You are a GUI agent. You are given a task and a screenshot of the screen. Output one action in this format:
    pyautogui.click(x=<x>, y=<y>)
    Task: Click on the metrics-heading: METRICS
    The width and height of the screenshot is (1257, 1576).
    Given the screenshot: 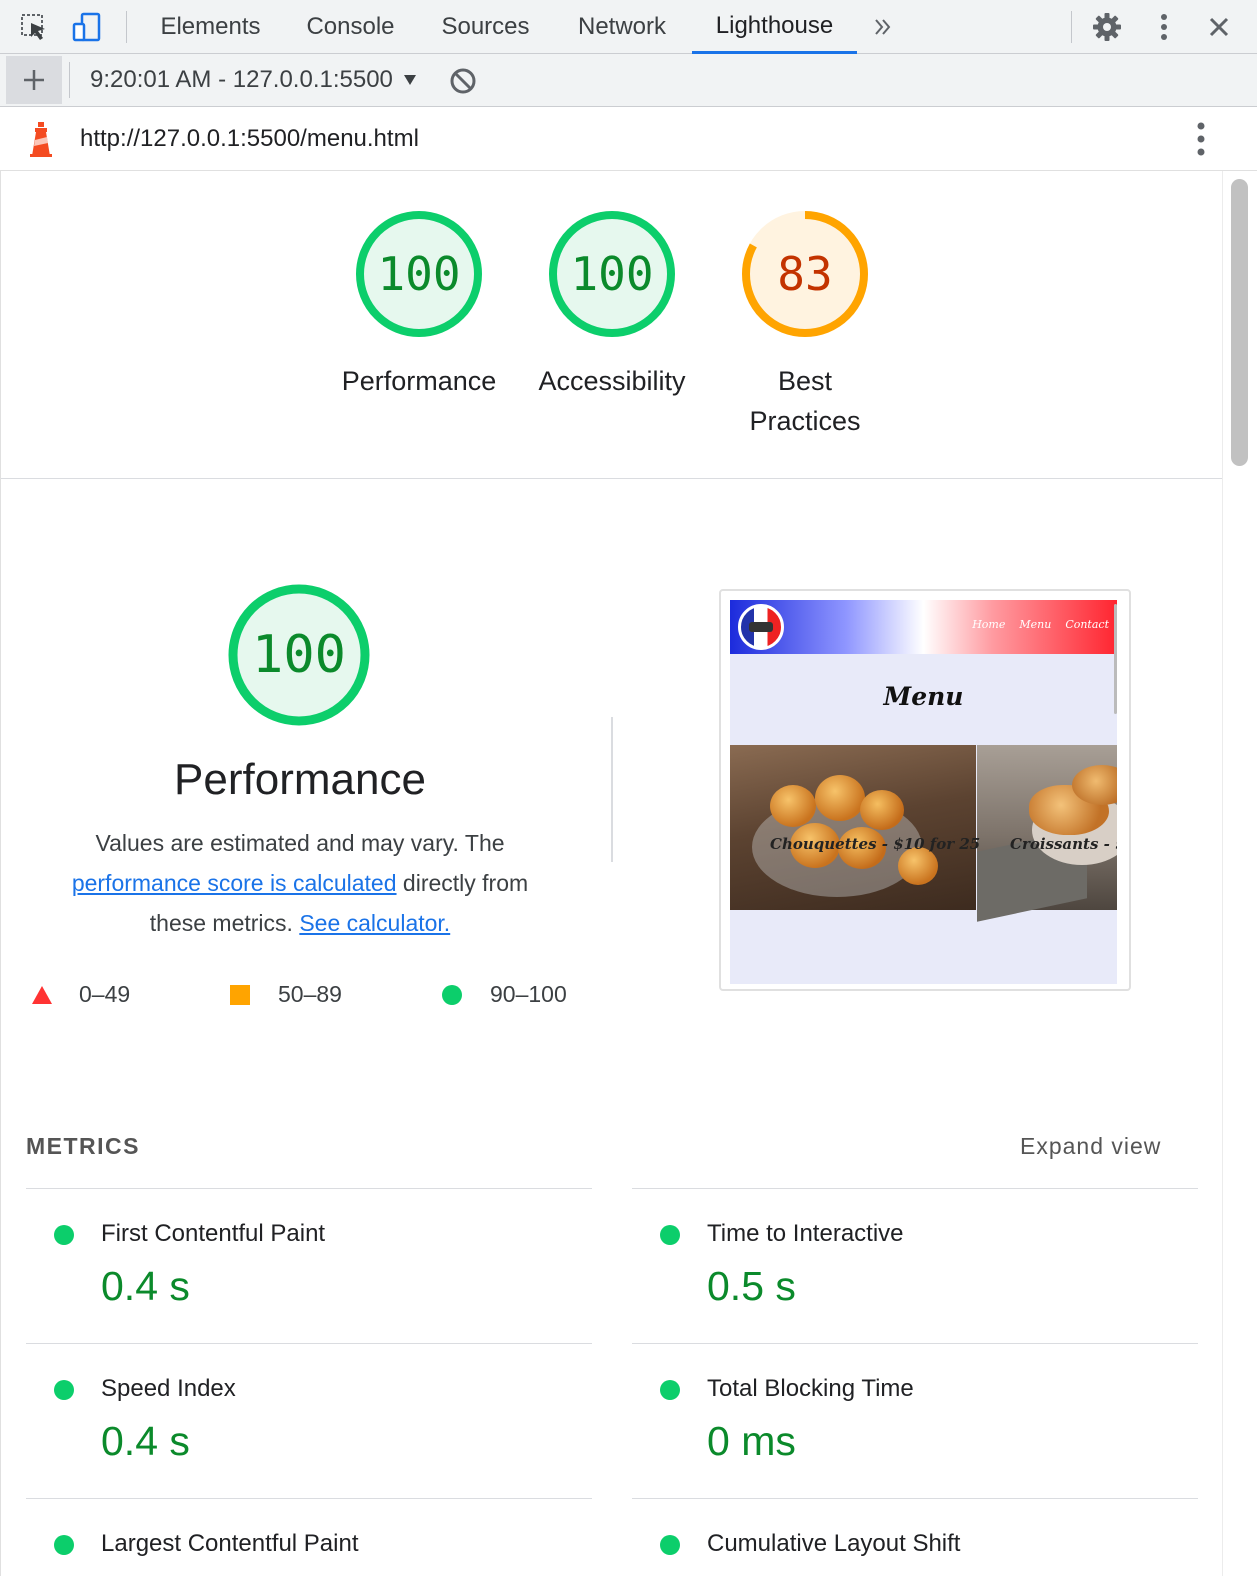 What is the action you would take?
    pyautogui.click(x=83, y=1146)
    